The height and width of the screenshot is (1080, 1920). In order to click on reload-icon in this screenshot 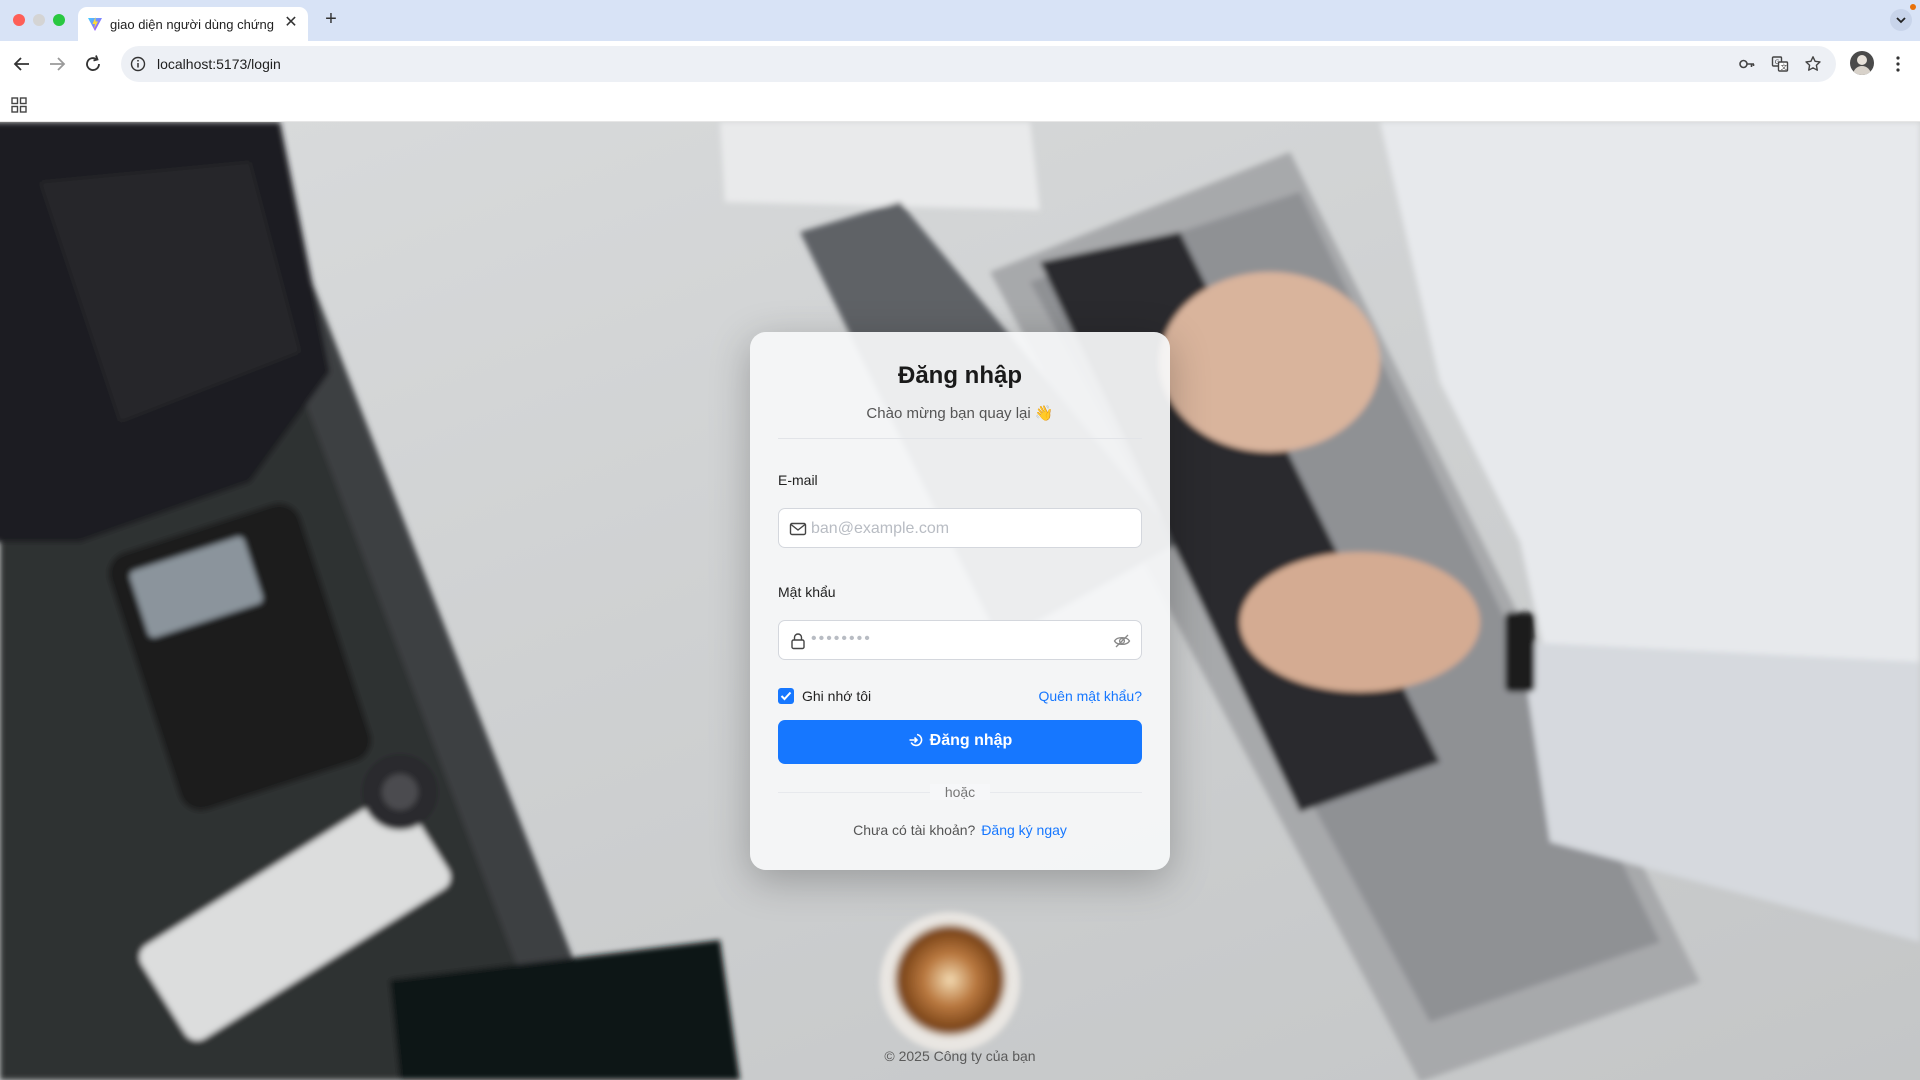, I will do `click(93, 64)`.